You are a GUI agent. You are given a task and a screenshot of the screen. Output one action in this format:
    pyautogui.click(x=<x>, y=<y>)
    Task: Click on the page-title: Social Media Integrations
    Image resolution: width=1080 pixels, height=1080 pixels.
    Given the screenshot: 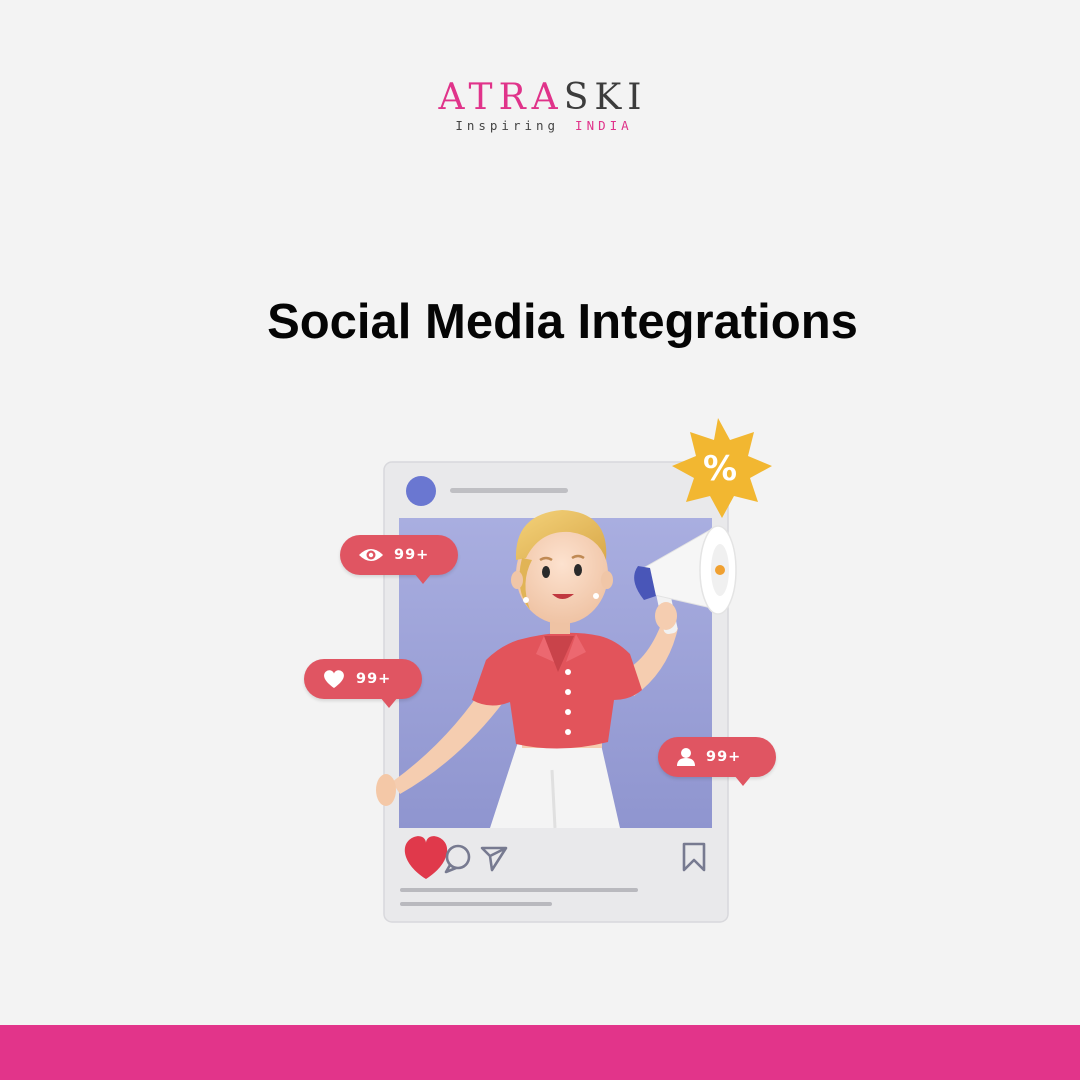 What is the action you would take?
    pyautogui.click(x=562, y=322)
    